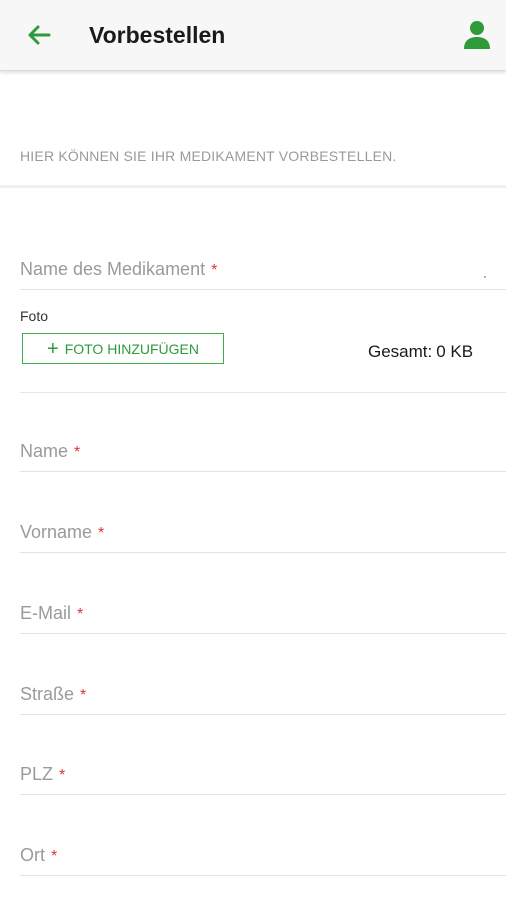 The image size is (506, 900). I want to click on first-name-label: Vorname *, so click(62, 532).